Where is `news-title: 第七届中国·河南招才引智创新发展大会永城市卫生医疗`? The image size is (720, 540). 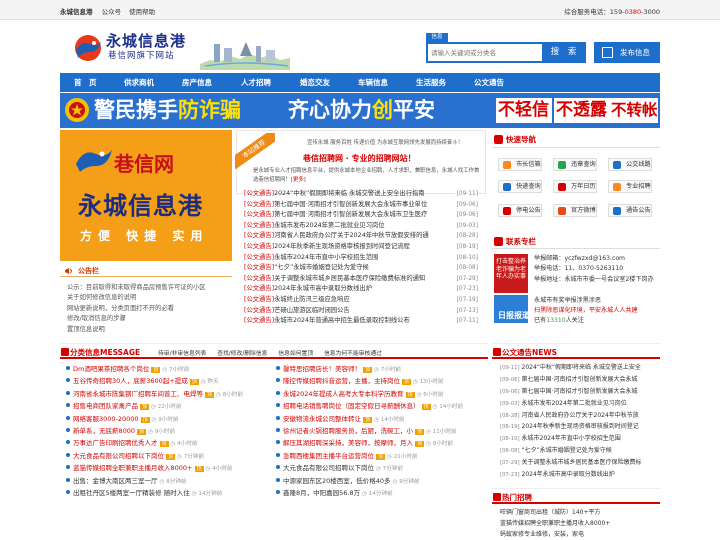
news-title: 第七届中国·河南招才引智创新发展大会永城市卫生医疗 is located at coordinates (350, 214).